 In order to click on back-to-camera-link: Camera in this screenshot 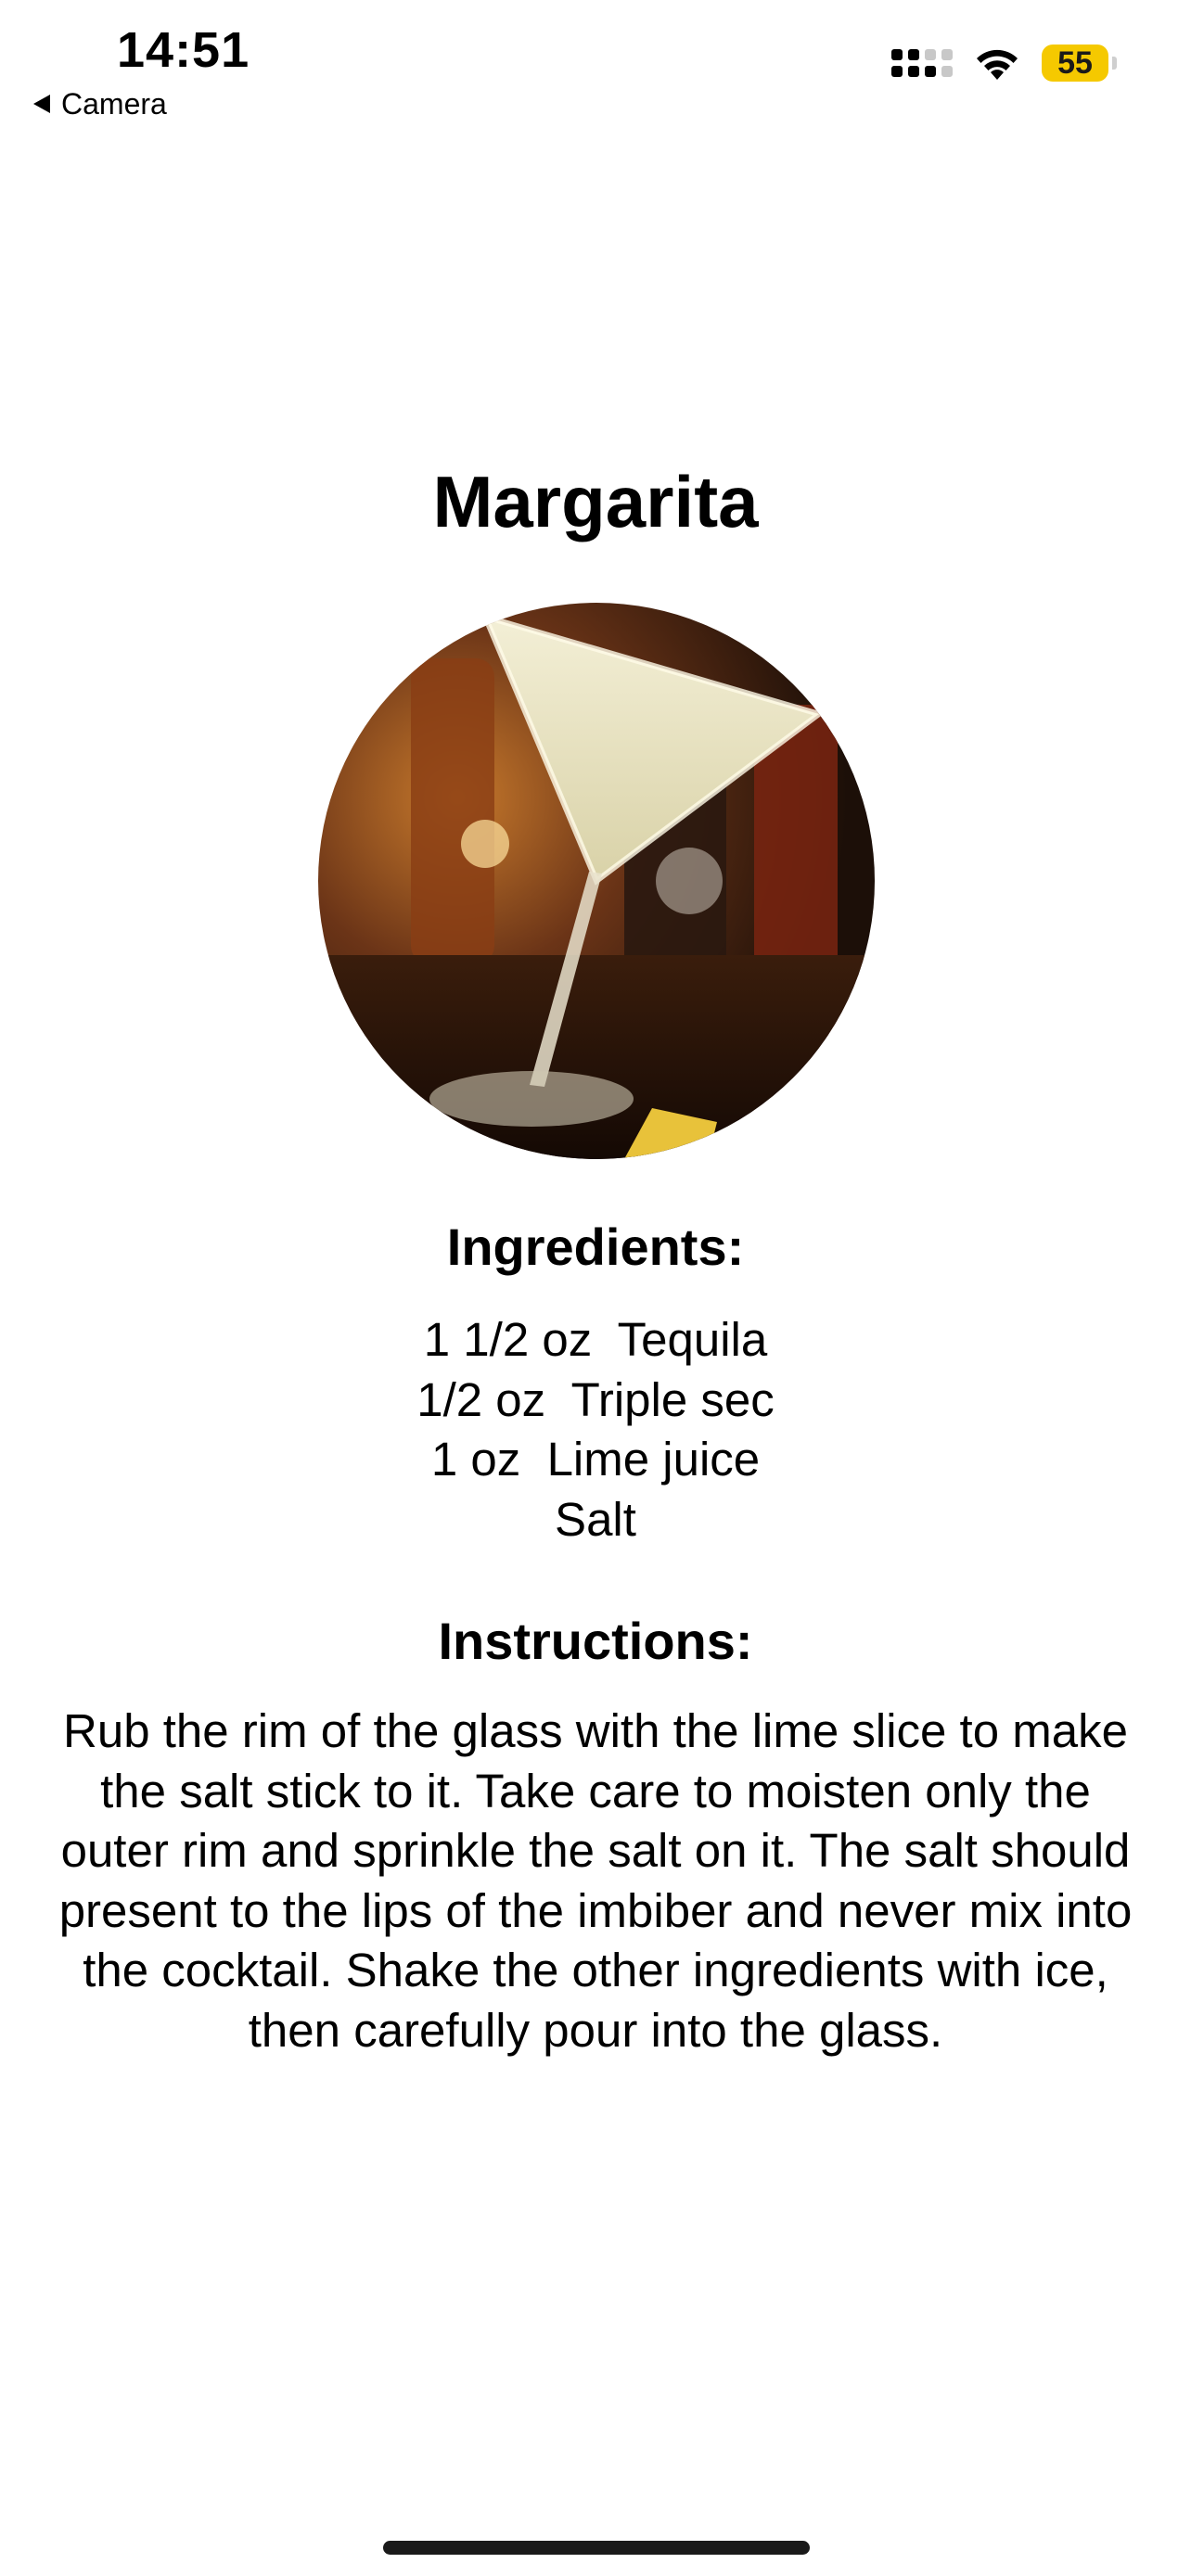, I will do `click(100, 103)`.